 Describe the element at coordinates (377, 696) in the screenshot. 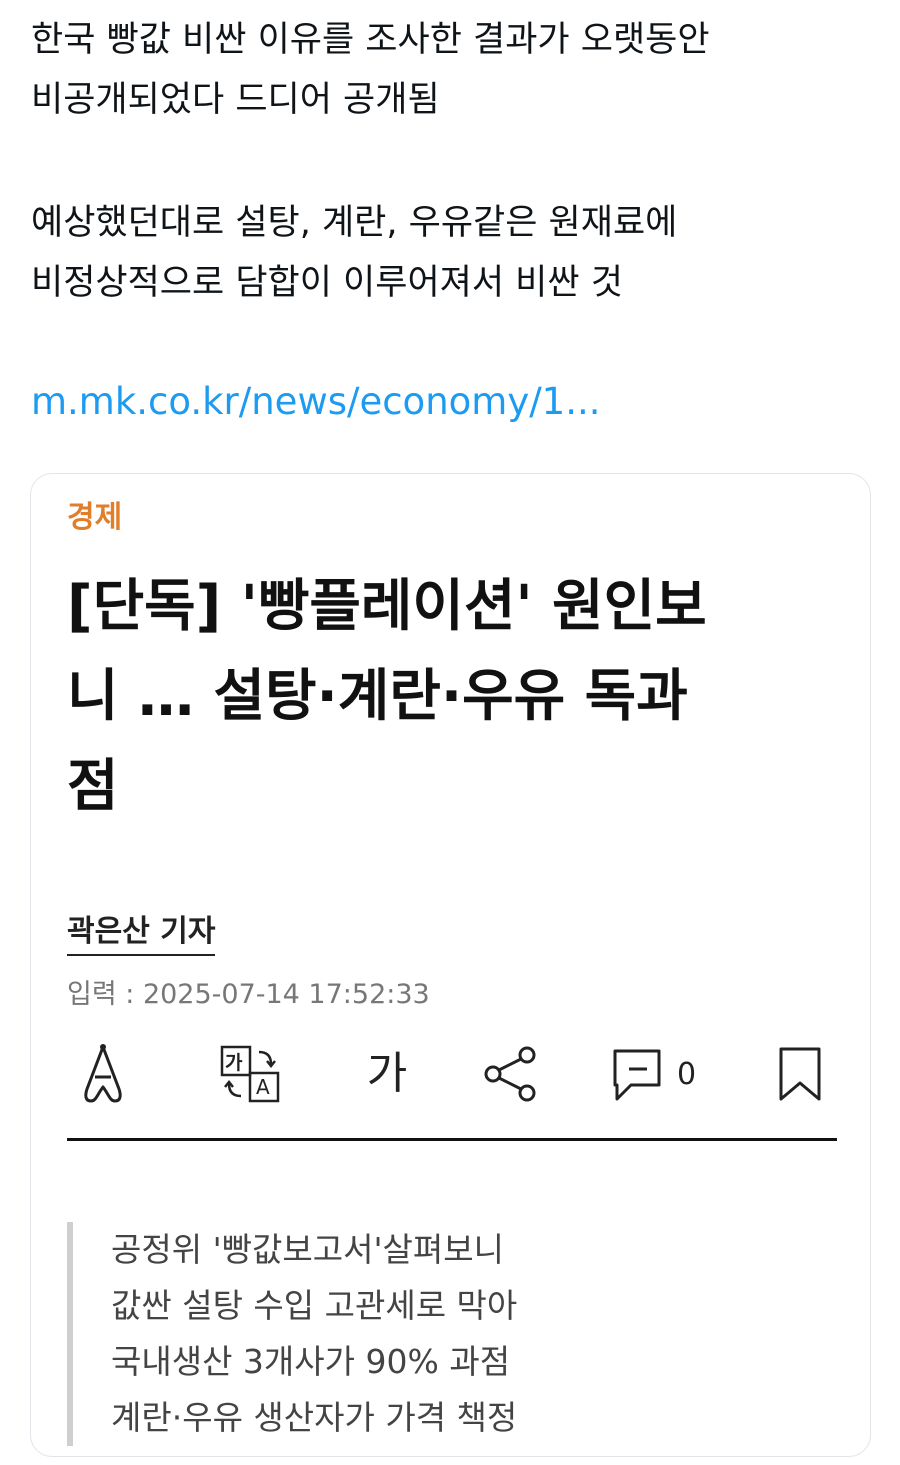

I see `headline-line: 니 … 설탕·계란·우유 독과` at that location.